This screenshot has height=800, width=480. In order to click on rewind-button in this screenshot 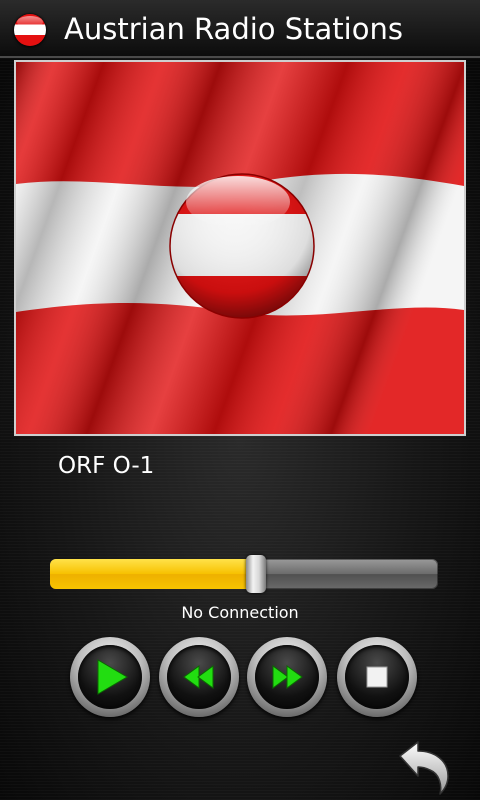, I will do `click(199, 677)`.